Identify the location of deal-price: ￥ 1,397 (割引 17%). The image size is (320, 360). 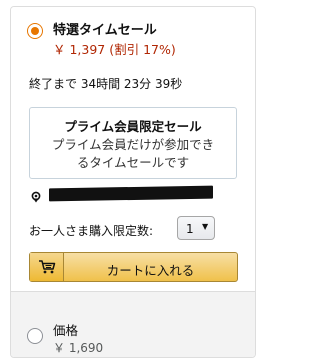
(114, 49).